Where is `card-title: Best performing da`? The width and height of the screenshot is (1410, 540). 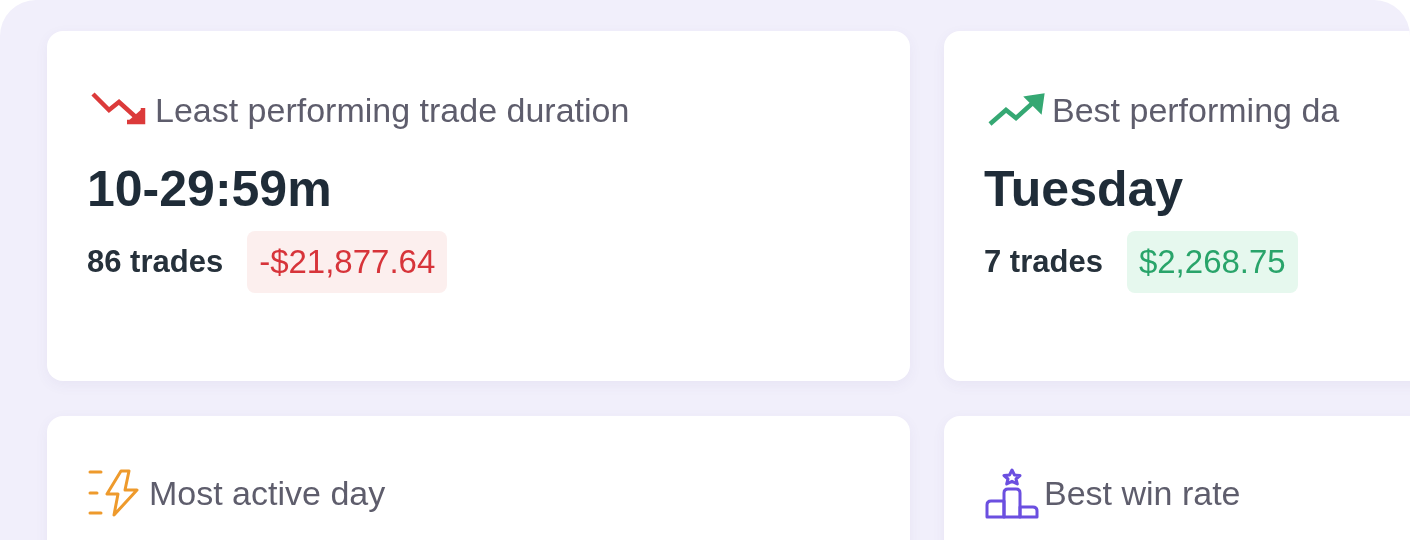 card-title: Best performing da is located at coordinates (1196, 110).